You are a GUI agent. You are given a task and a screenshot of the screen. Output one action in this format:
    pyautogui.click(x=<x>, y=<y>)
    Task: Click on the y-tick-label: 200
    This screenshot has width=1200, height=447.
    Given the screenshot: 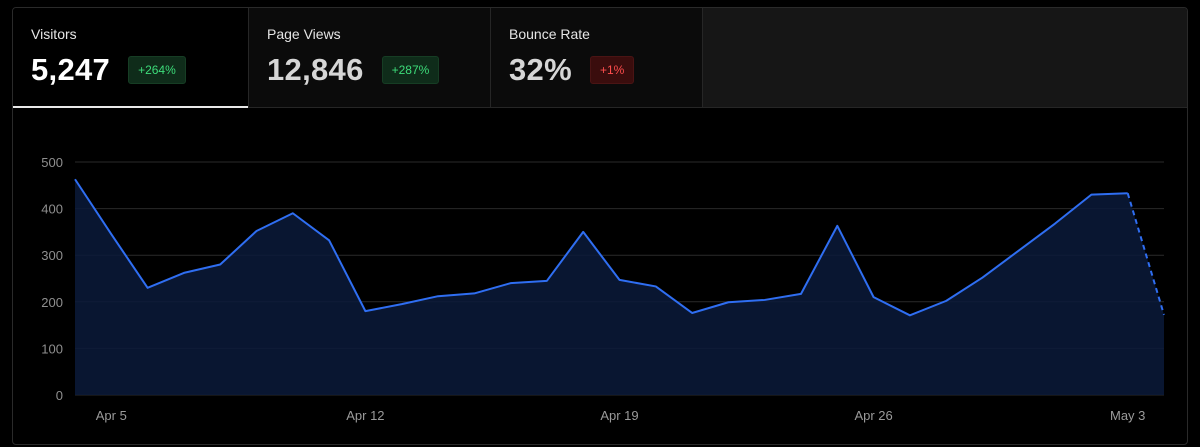 What is the action you would take?
    pyautogui.click(x=52, y=302)
    